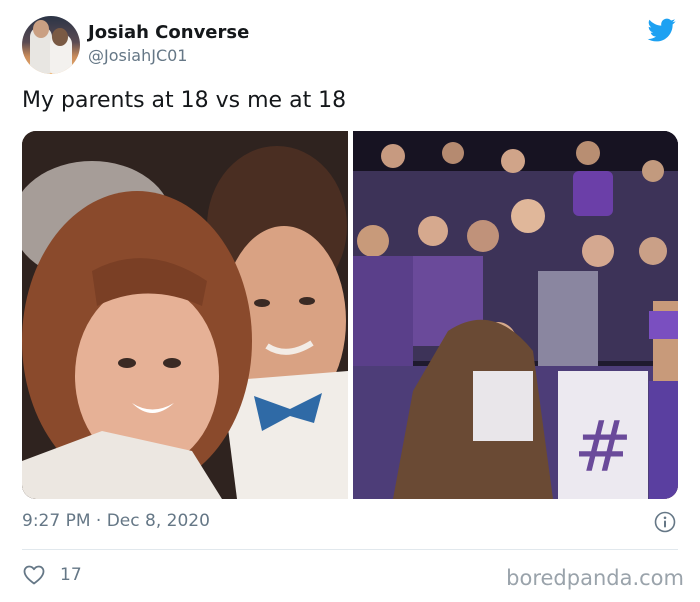 This screenshot has height=602, width=700. What do you see at coordinates (350, 549) in the screenshot?
I see `divider` at bounding box center [350, 549].